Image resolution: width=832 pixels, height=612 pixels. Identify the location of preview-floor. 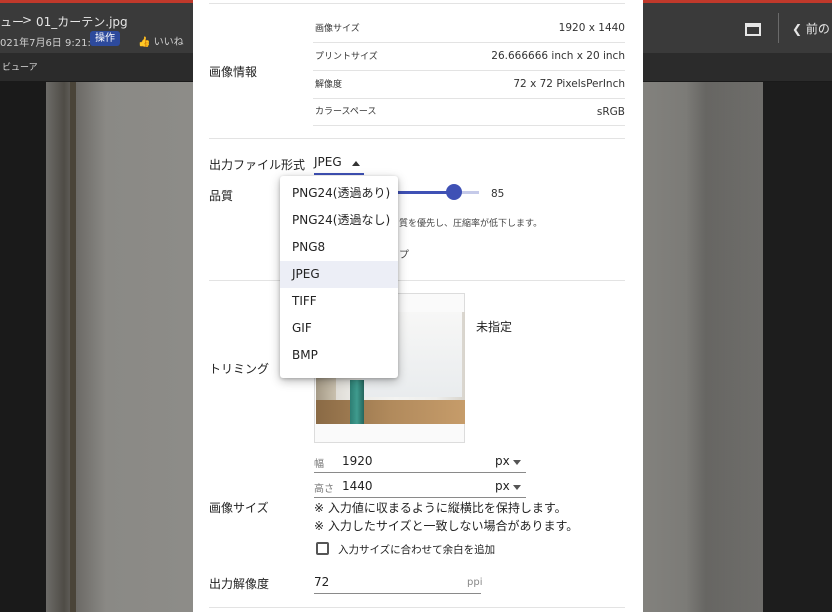
(390, 412).